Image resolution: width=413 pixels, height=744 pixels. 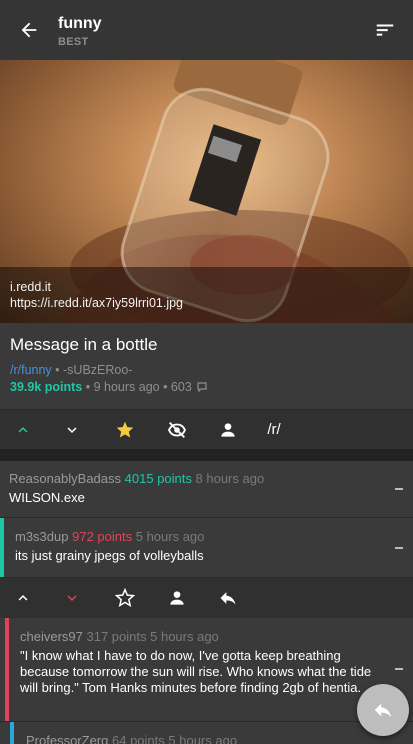 I want to click on post-stats: 39.9k points • 9 hours ago • 603, so click(x=206, y=387).